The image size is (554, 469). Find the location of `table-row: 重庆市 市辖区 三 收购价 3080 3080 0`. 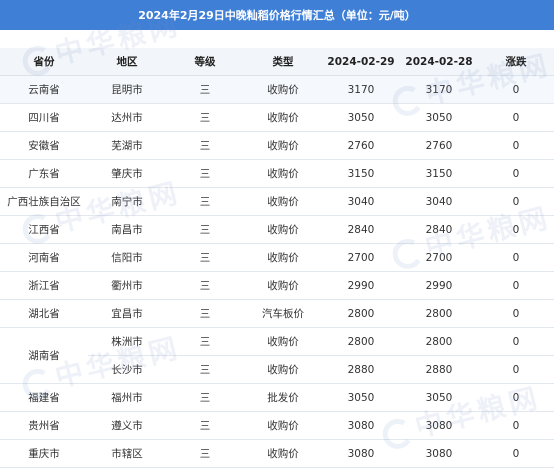

table-row: 重庆市 市辖区 三 收购价 3080 3080 0 is located at coordinates (277, 453).